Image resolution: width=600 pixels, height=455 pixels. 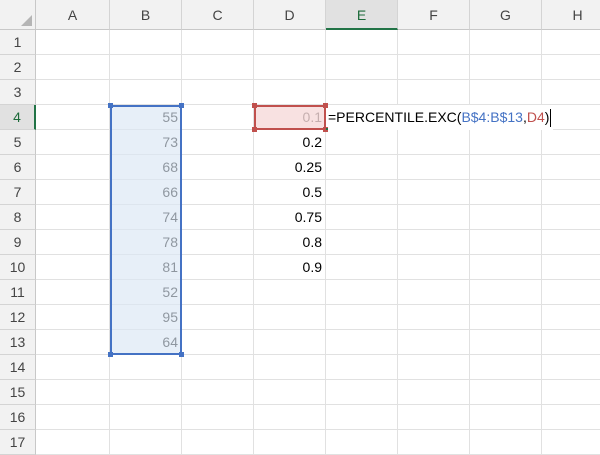 What do you see at coordinates (571, 15) in the screenshot?
I see `column-header-h: H` at bounding box center [571, 15].